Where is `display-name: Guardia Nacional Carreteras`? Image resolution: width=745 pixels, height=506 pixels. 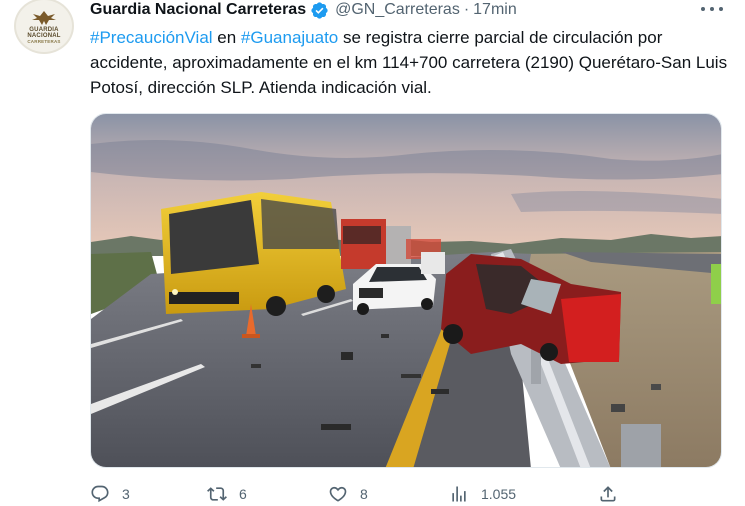
display-name: Guardia Nacional Carreteras is located at coordinates (198, 10).